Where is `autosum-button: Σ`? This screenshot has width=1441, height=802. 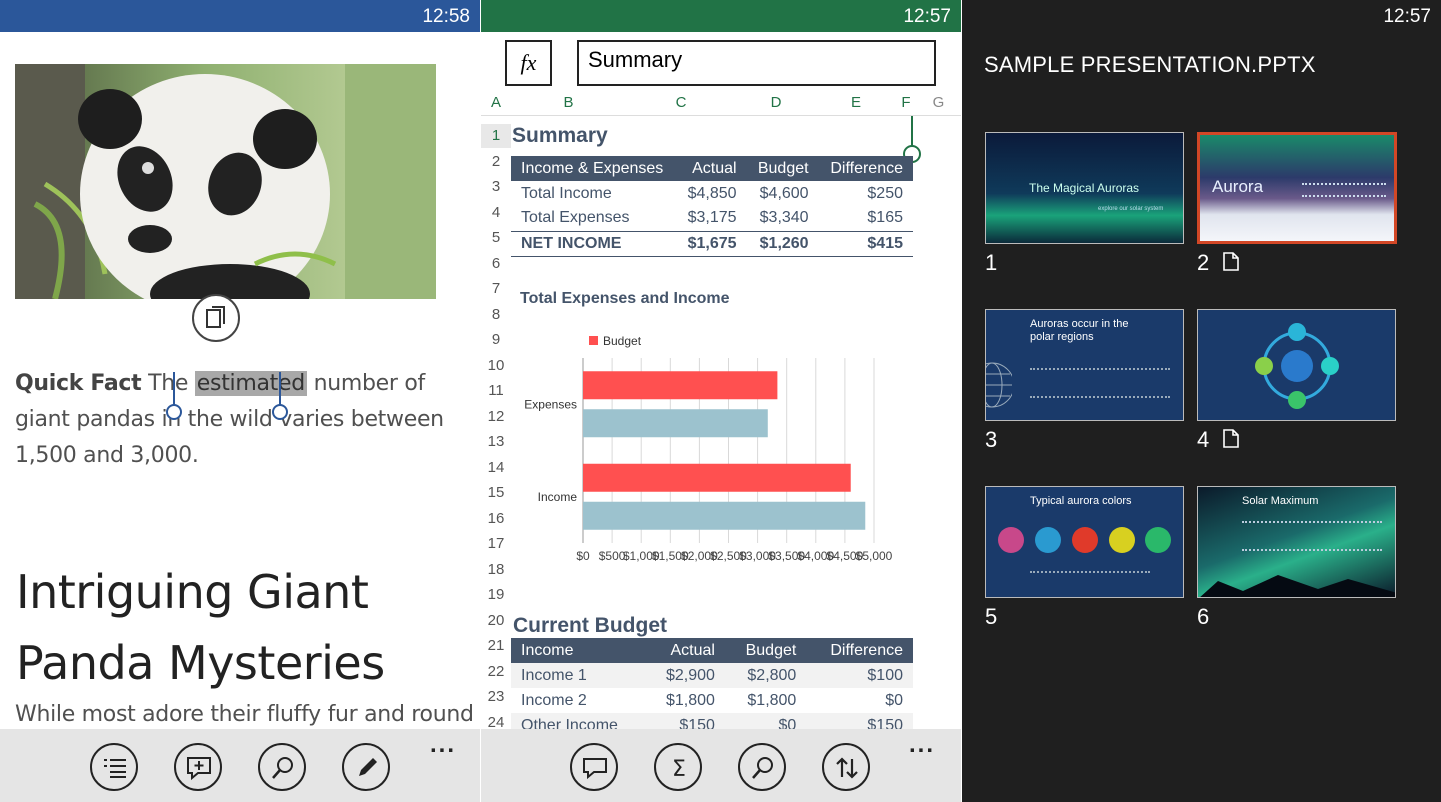
autosum-button: Σ is located at coordinates (678, 767).